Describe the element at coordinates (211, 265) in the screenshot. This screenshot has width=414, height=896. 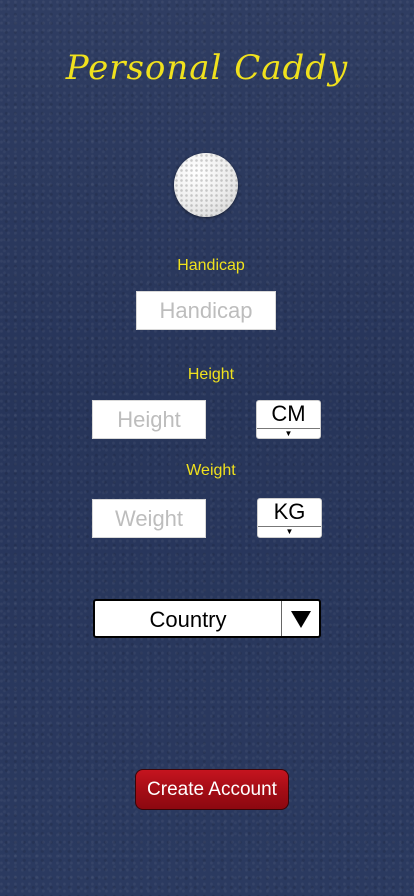
I see `handicap-label: Handicap` at that location.